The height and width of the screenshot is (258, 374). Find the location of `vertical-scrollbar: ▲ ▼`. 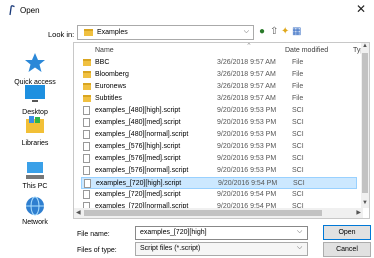

vertical-scrollbar: ▲ ▼ is located at coordinates (365, 125).